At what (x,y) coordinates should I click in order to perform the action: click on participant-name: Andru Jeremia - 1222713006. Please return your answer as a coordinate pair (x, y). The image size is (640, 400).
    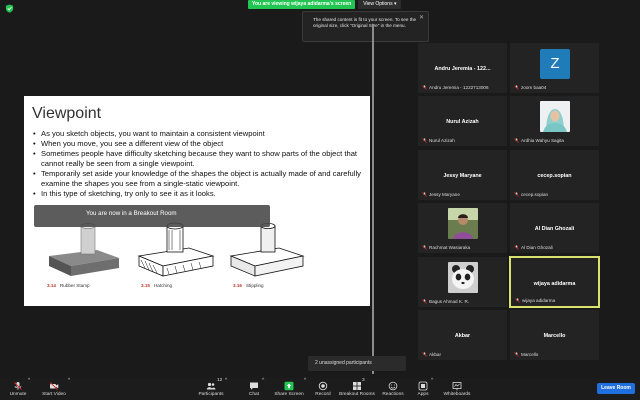
    Looking at the image, I should click on (459, 87).